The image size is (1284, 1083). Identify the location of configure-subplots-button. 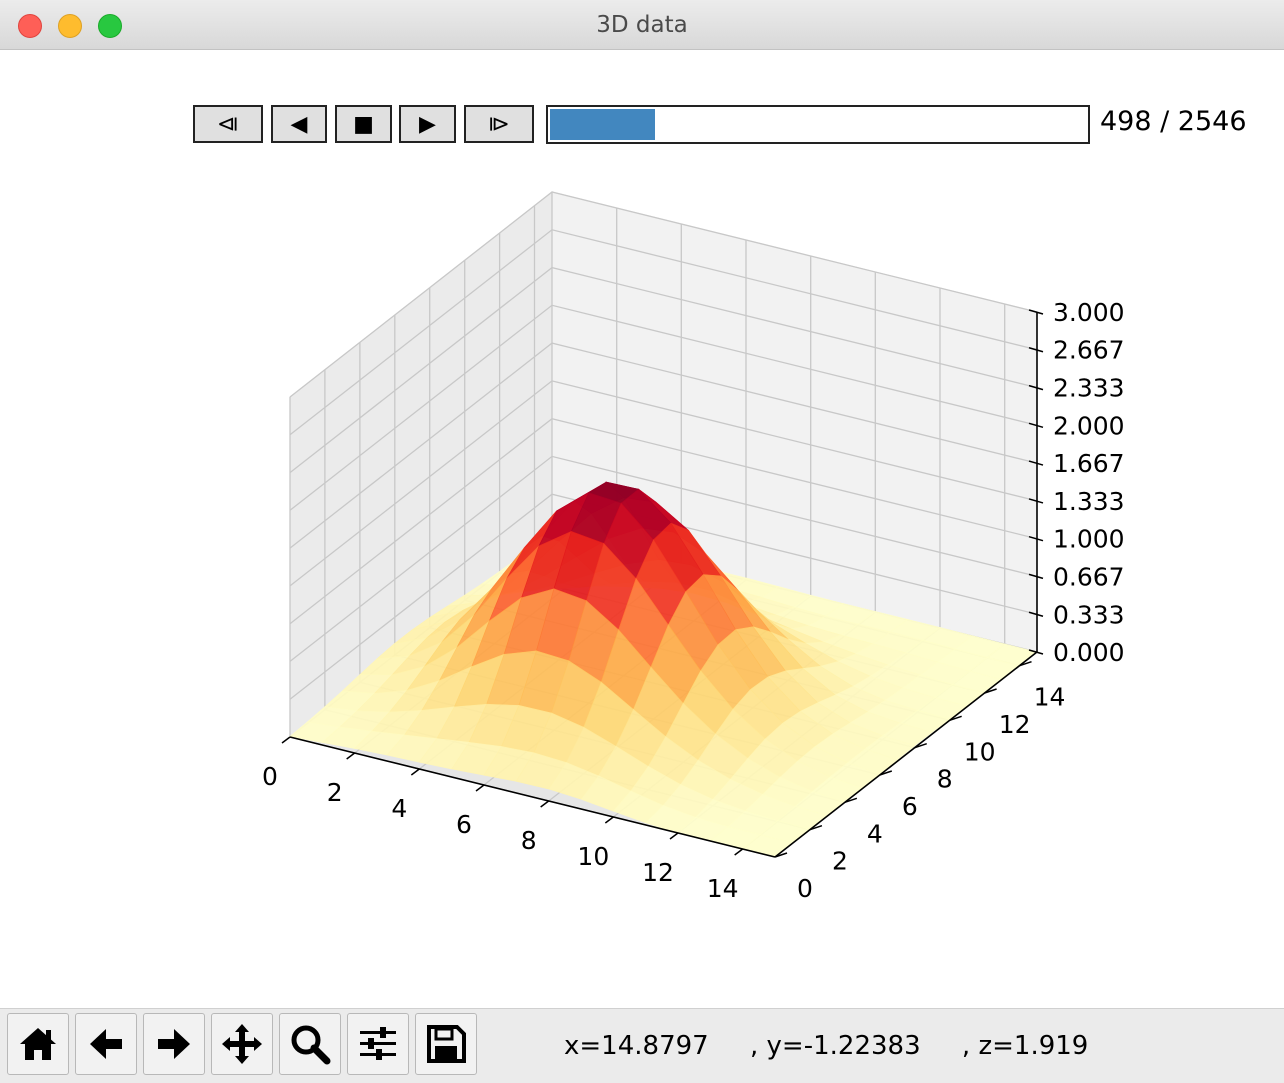
(378, 1044).